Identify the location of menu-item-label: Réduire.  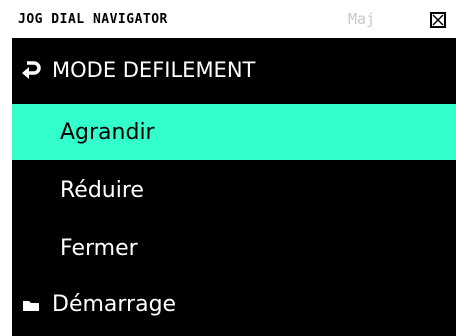
(102, 190).